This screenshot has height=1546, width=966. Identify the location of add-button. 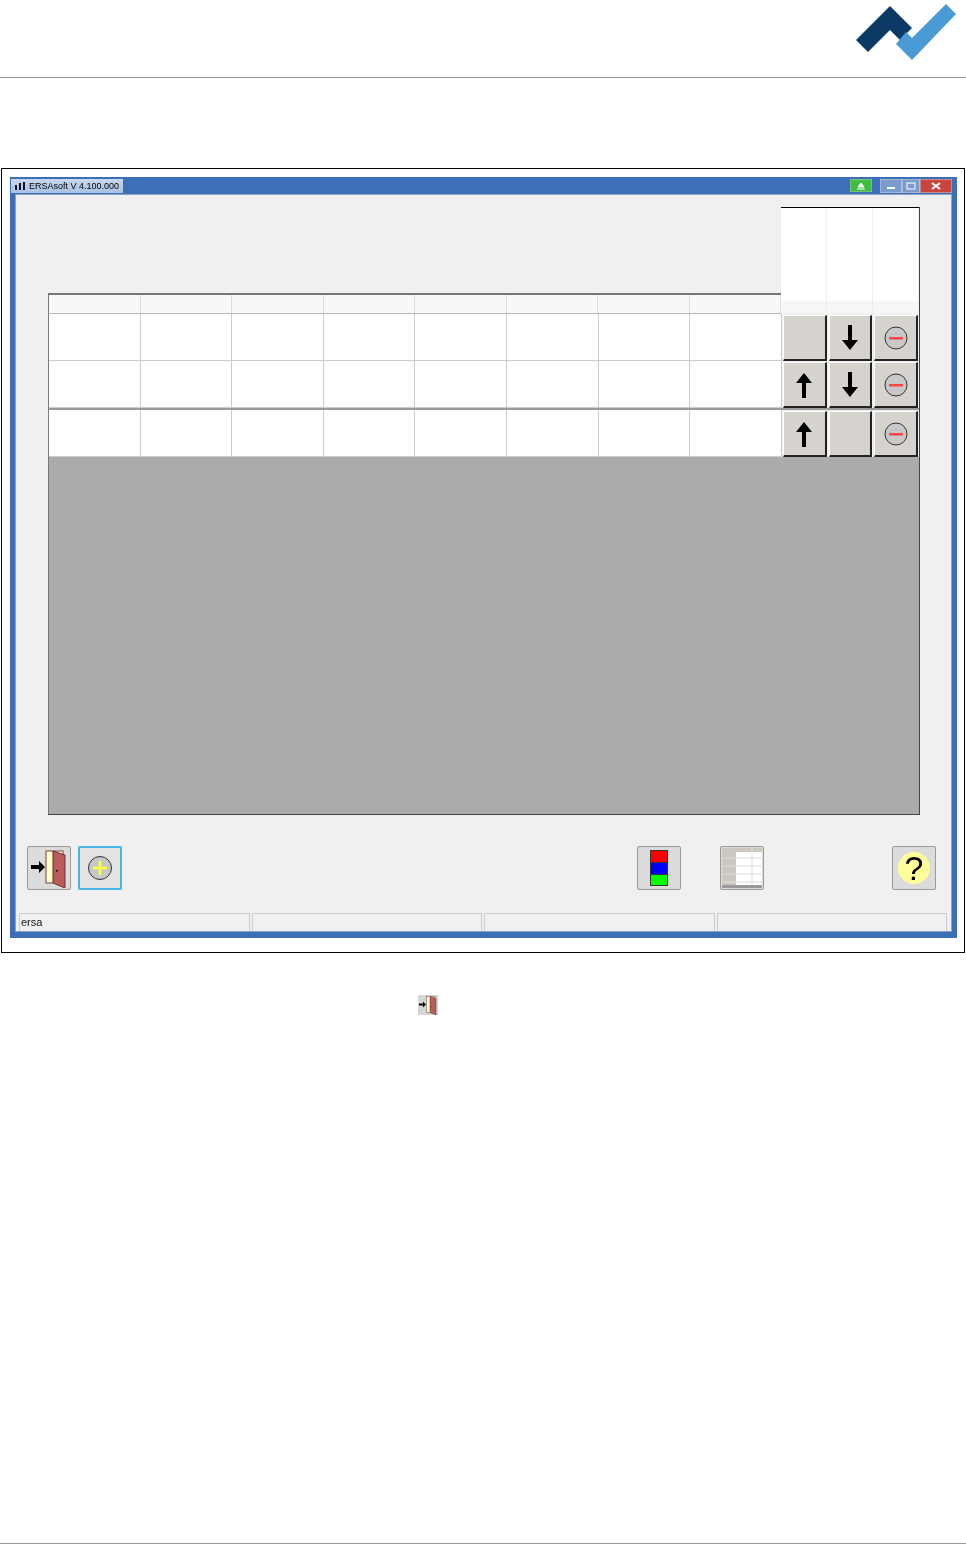
(100, 868).